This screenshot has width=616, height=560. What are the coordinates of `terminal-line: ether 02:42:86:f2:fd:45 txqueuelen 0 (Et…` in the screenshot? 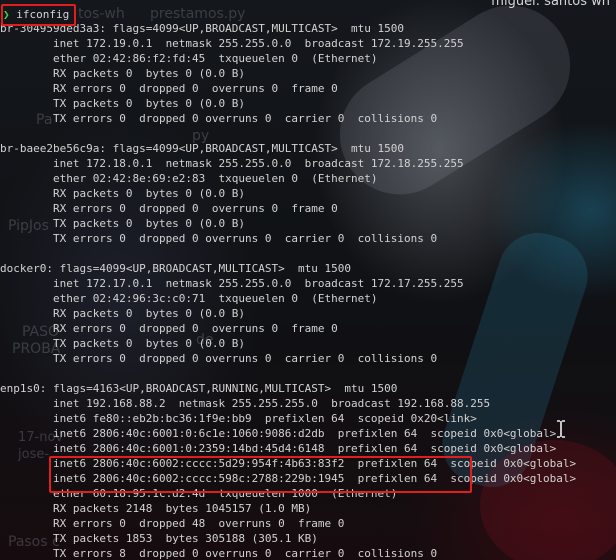 It's located at (189, 58).